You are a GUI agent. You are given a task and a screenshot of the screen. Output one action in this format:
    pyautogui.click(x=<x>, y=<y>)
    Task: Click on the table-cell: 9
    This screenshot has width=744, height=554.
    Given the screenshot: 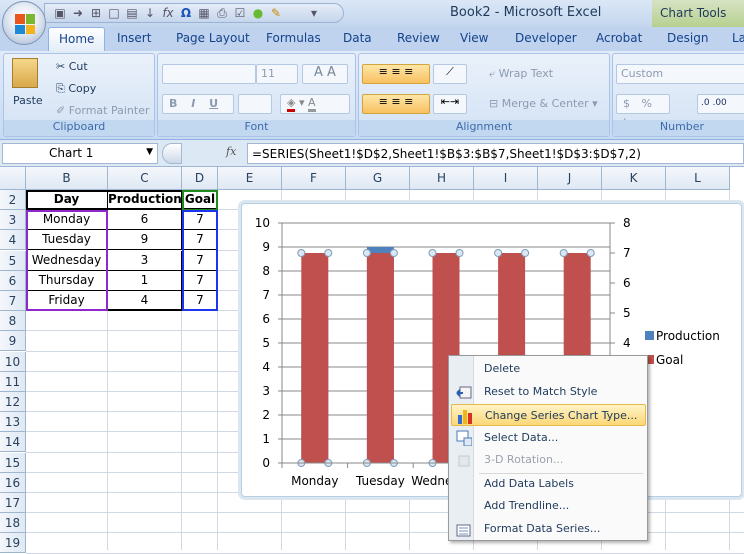 What is the action you would take?
    pyautogui.click(x=145, y=240)
    